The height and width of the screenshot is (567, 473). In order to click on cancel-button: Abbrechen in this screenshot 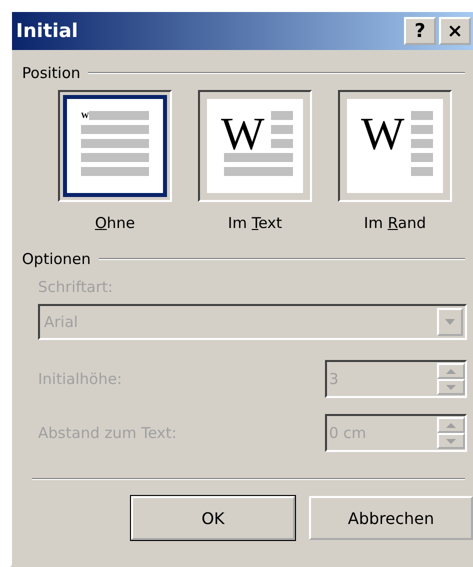, I will do `click(391, 518)`.